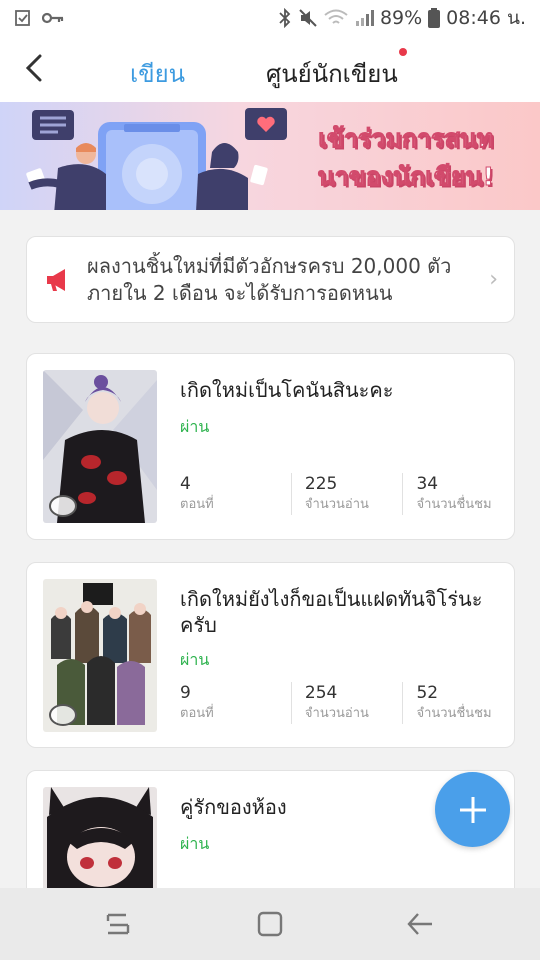  Describe the element at coordinates (270, 18) in the screenshot. I see `status-bar: 89% 08:46 น.` at that location.